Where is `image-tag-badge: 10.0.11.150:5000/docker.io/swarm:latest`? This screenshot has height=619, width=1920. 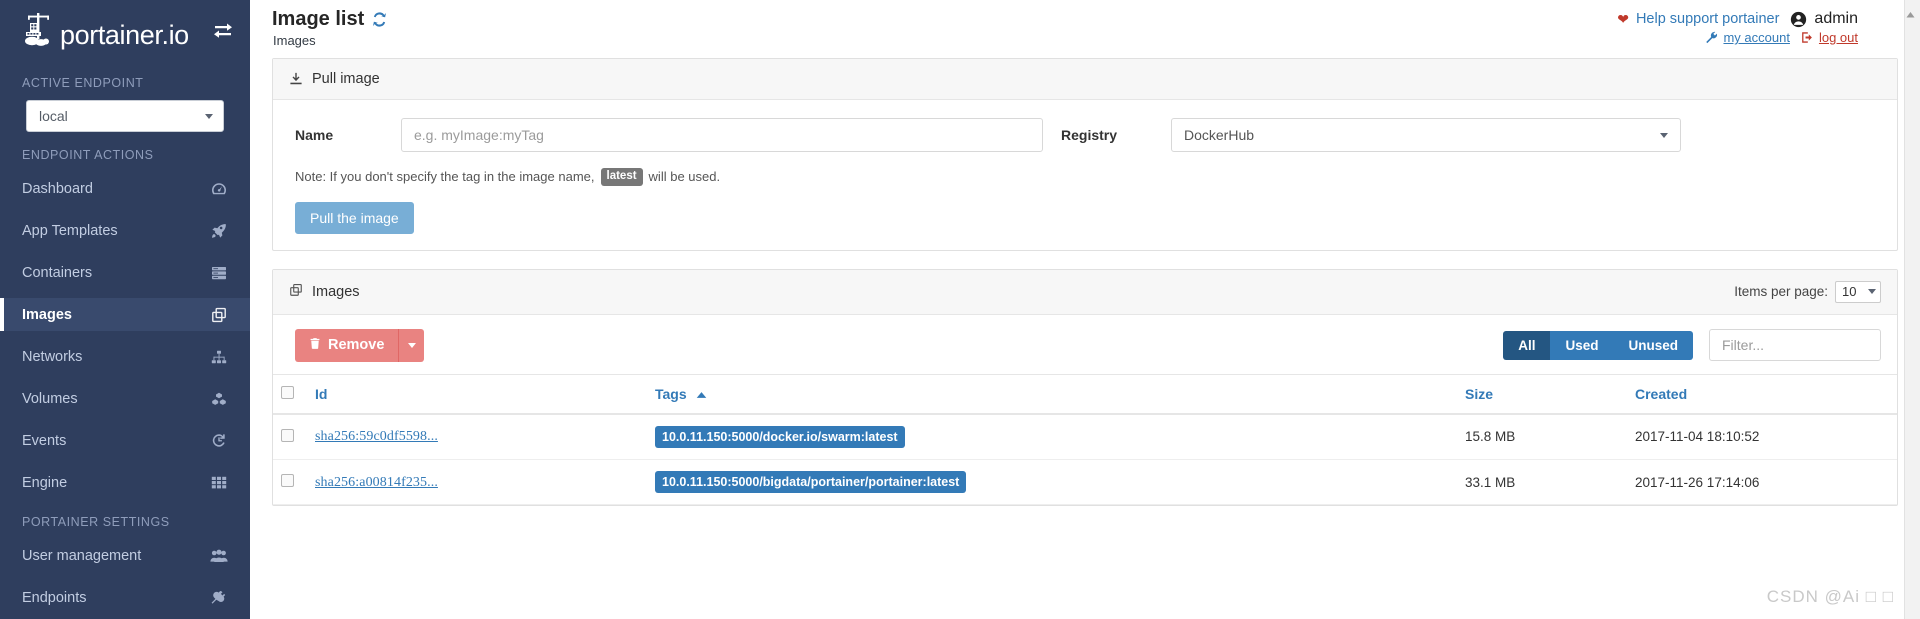
image-tag-badge: 10.0.11.150:5000/docker.io/swarm:latest is located at coordinates (780, 436).